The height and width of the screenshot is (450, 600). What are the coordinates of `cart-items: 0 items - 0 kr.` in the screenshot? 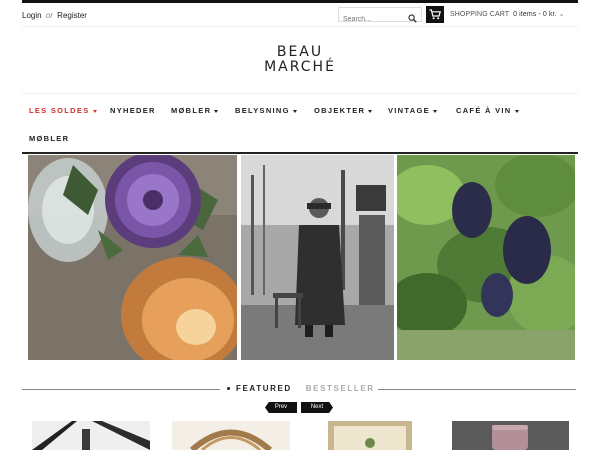 It's located at (535, 14).